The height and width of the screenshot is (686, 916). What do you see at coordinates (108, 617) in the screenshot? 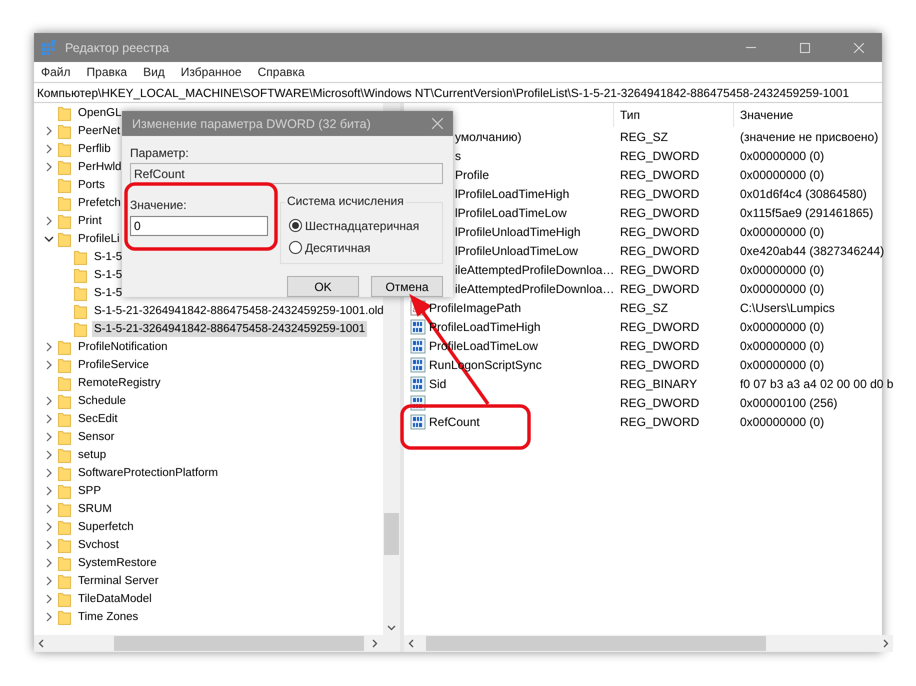
I see `tree-item: Time Zones` at bounding box center [108, 617].